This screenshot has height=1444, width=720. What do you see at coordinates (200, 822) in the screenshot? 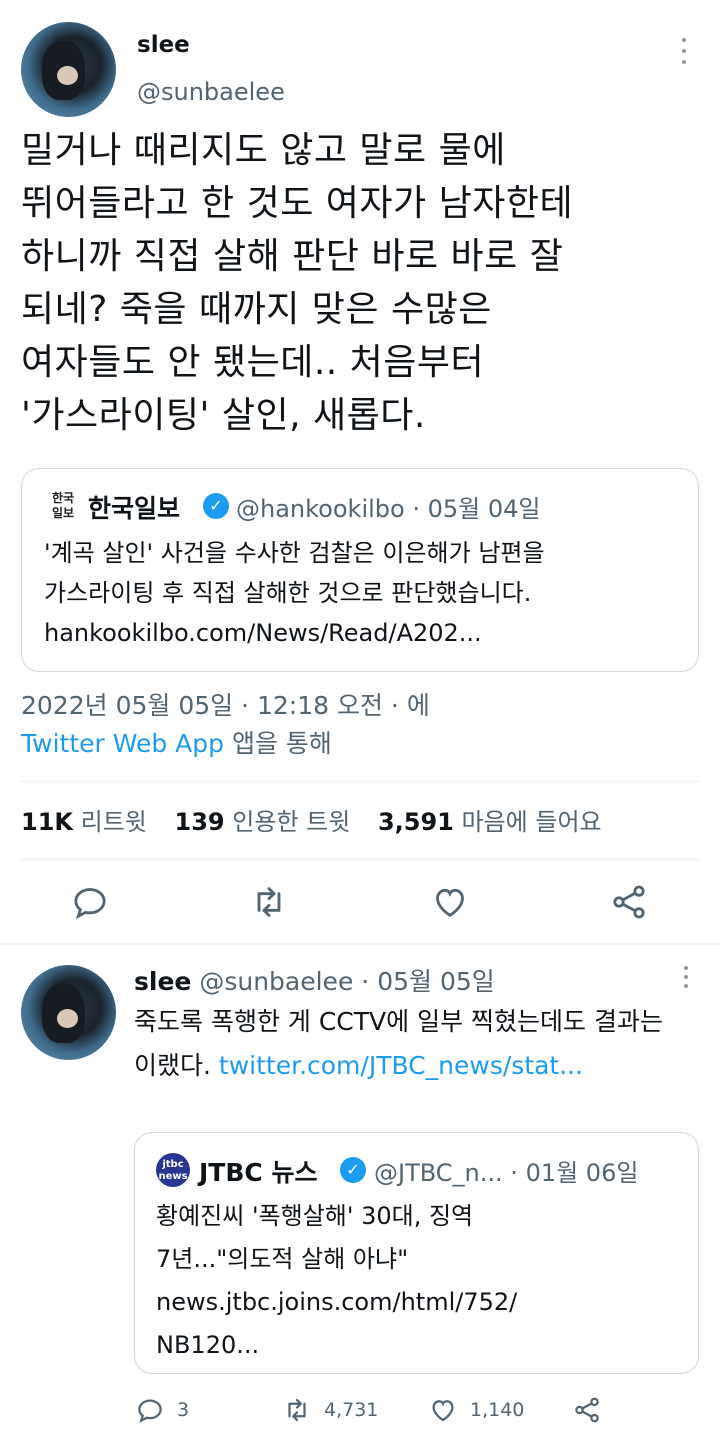
I see `quote-count: 139` at bounding box center [200, 822].